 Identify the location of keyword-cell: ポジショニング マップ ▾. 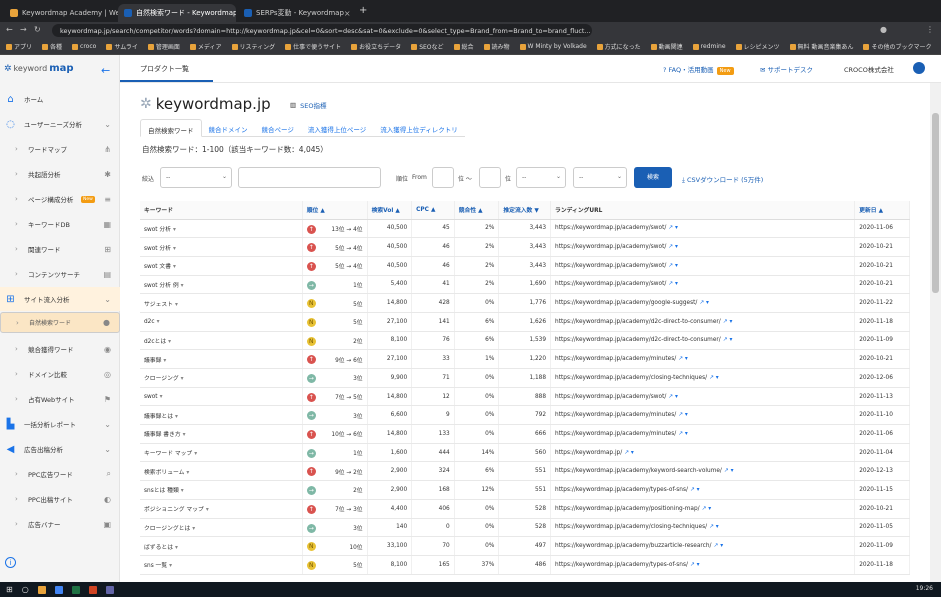
(221, 509).